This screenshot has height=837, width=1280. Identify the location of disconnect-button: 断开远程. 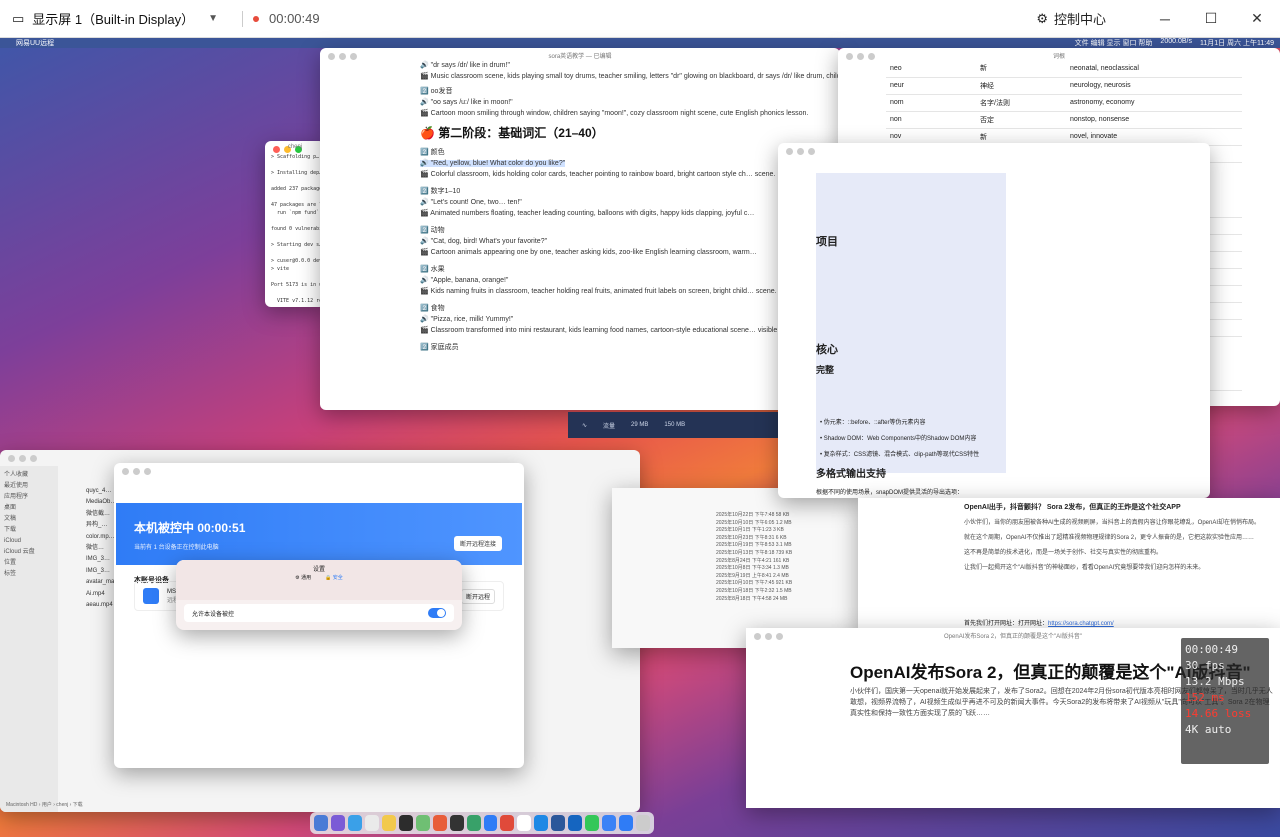
(477, 596).